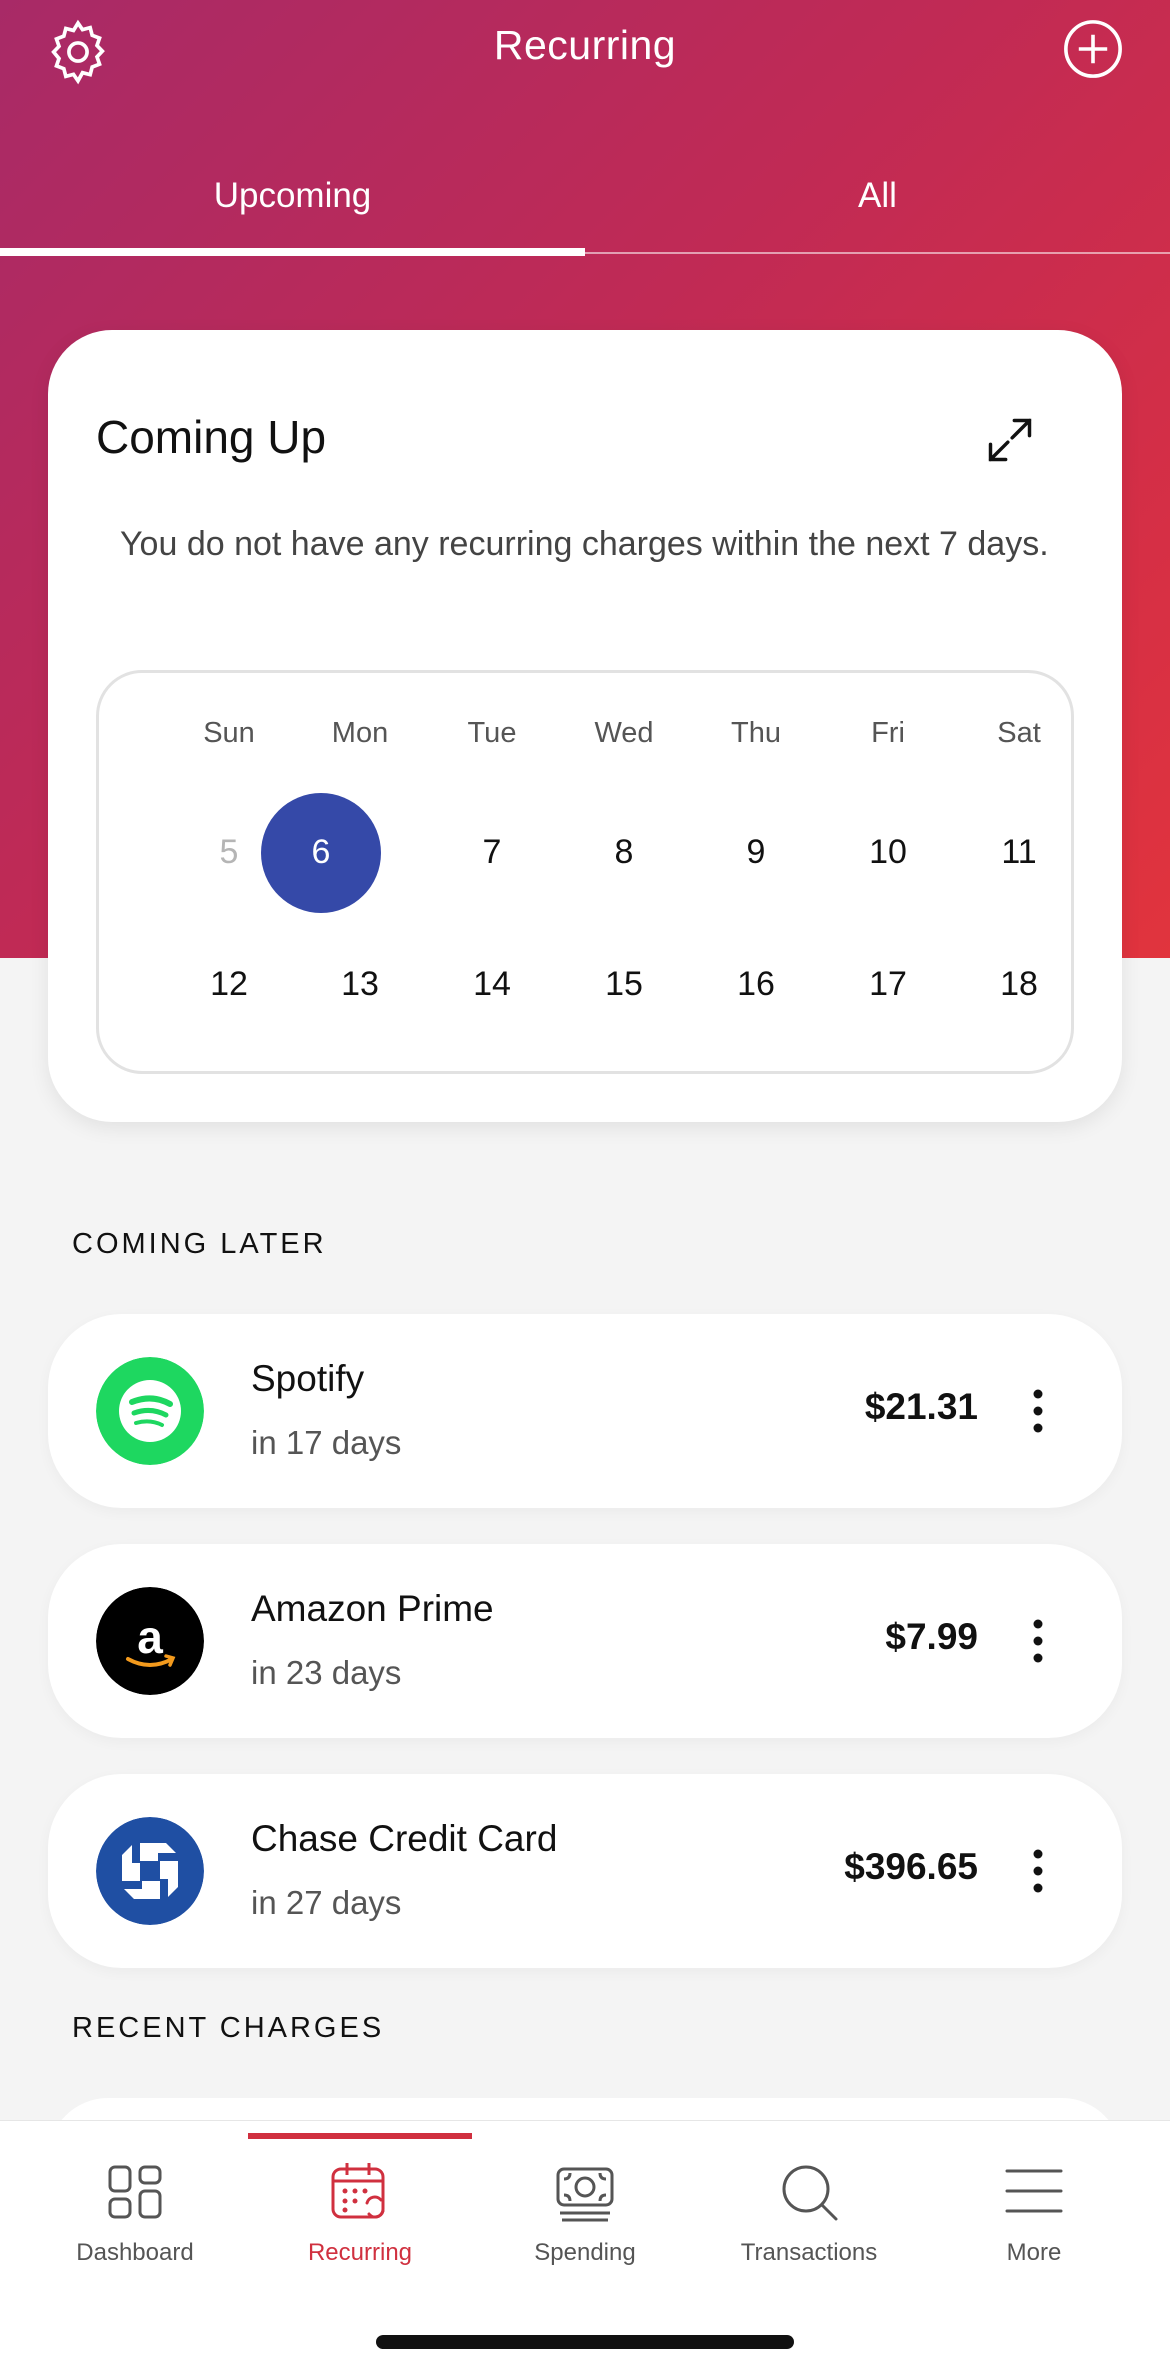  Describe the element at coordinates (229, 733) in the screenshot. I see `weekday-label: Sun` at that location.